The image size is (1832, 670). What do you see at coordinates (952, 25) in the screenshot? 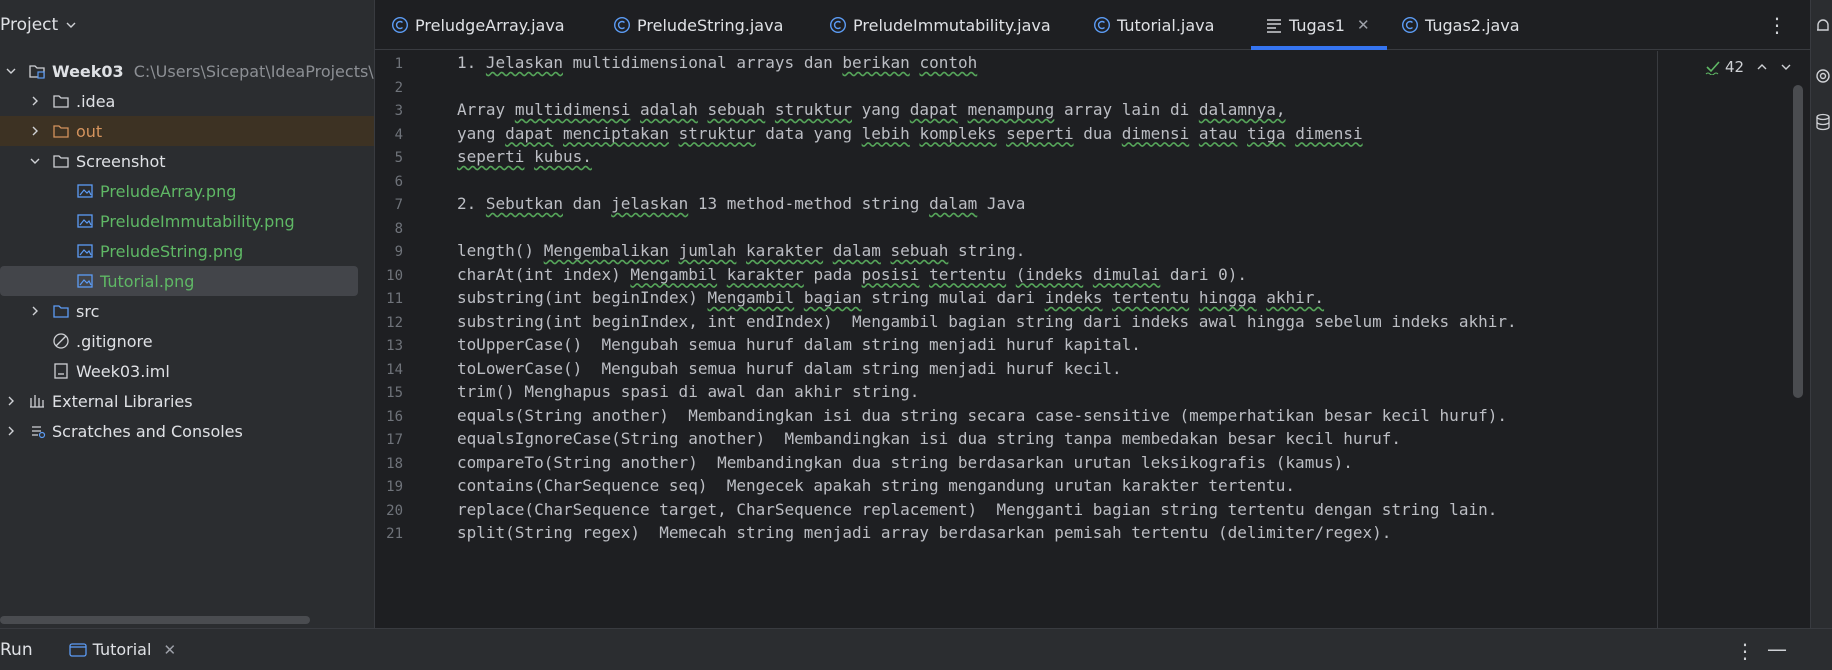
I see `tab-label: PreludeImmutability.java` at bounding box center [952, 25].